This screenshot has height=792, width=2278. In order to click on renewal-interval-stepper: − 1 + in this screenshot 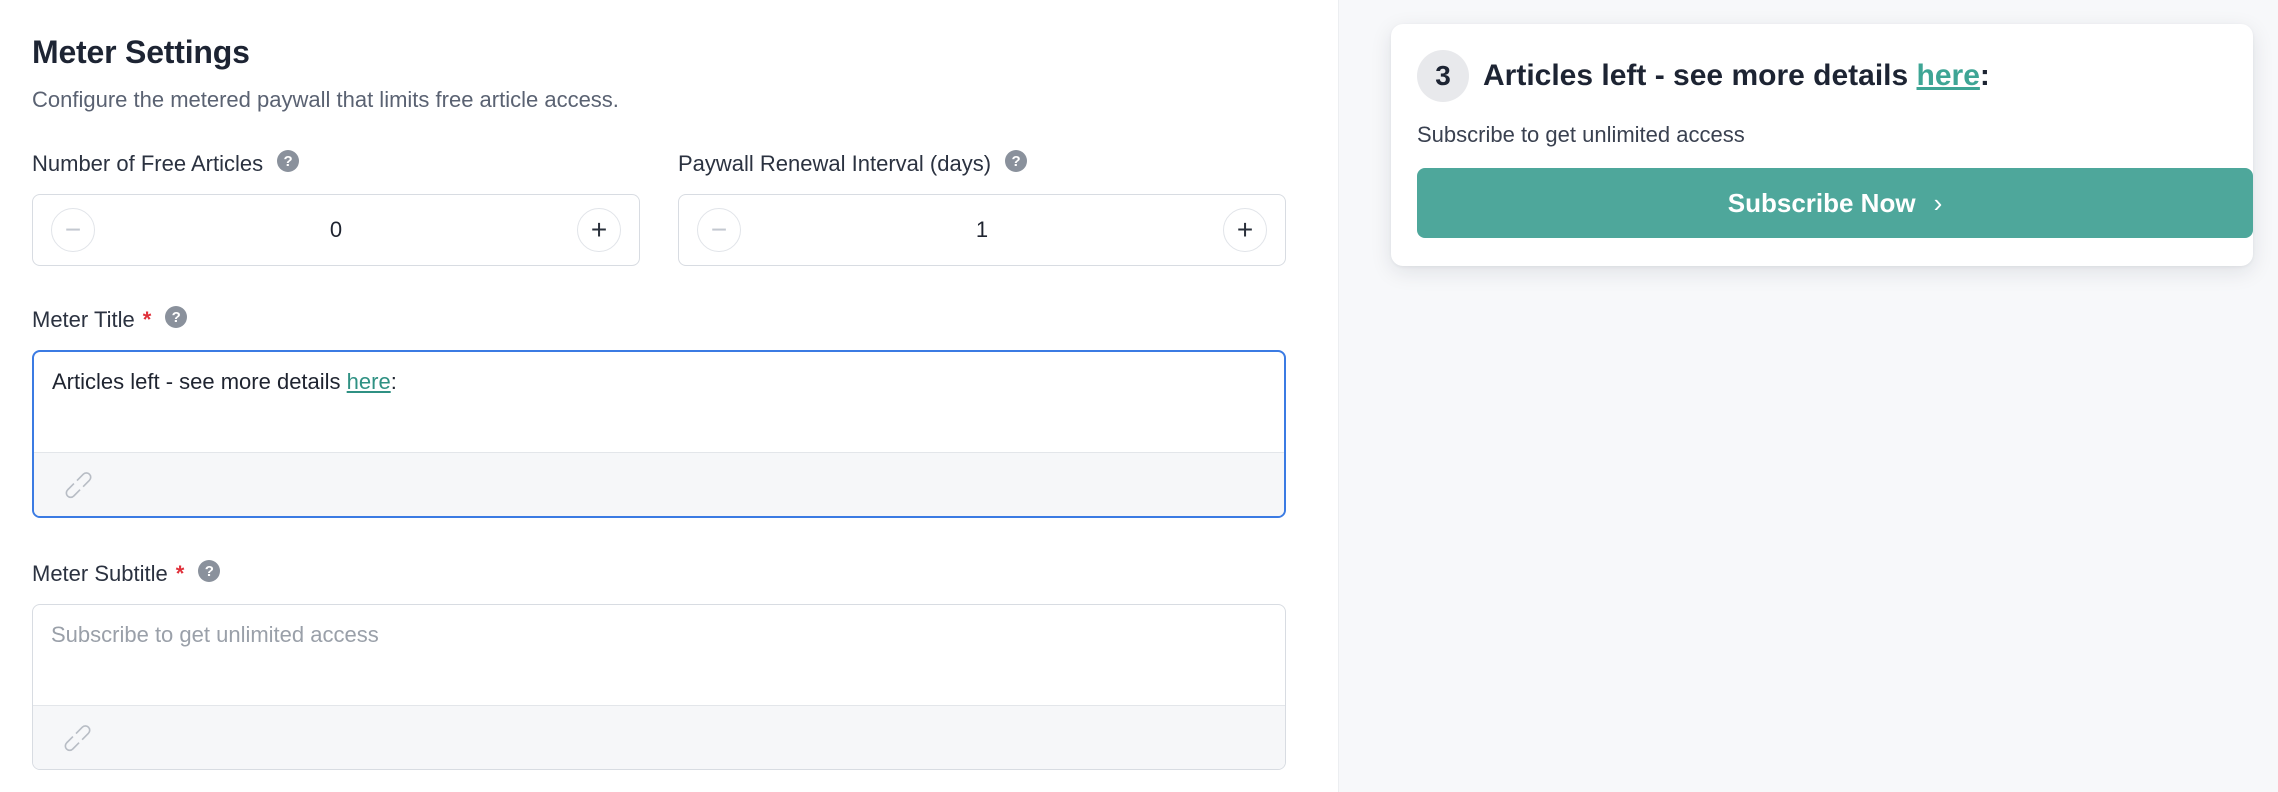, I will do `click(982, 230)`.